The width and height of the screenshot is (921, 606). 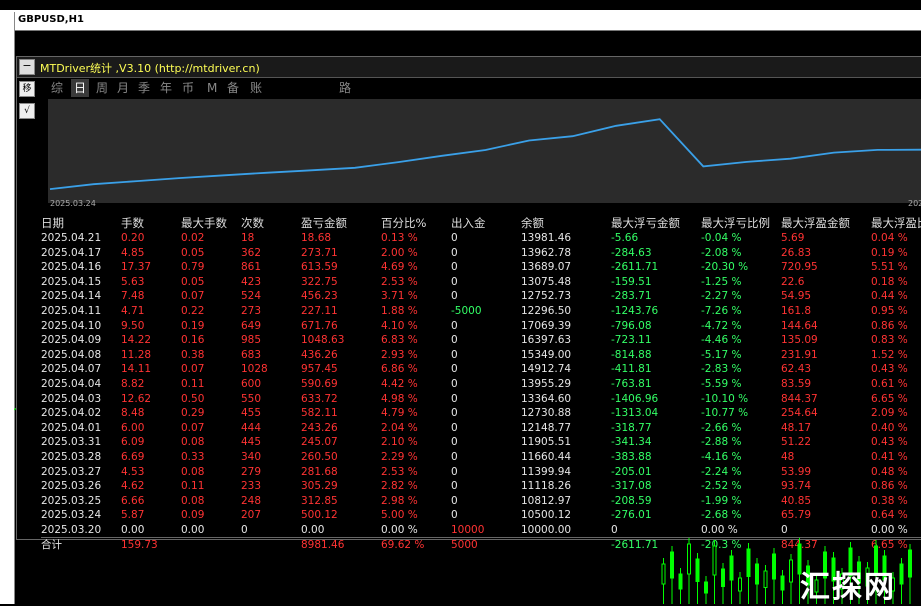 What do you see at coordinates (193, 238) in the screenshot?
I see `table-cell: 0.02` at bounding box center [193, 238].